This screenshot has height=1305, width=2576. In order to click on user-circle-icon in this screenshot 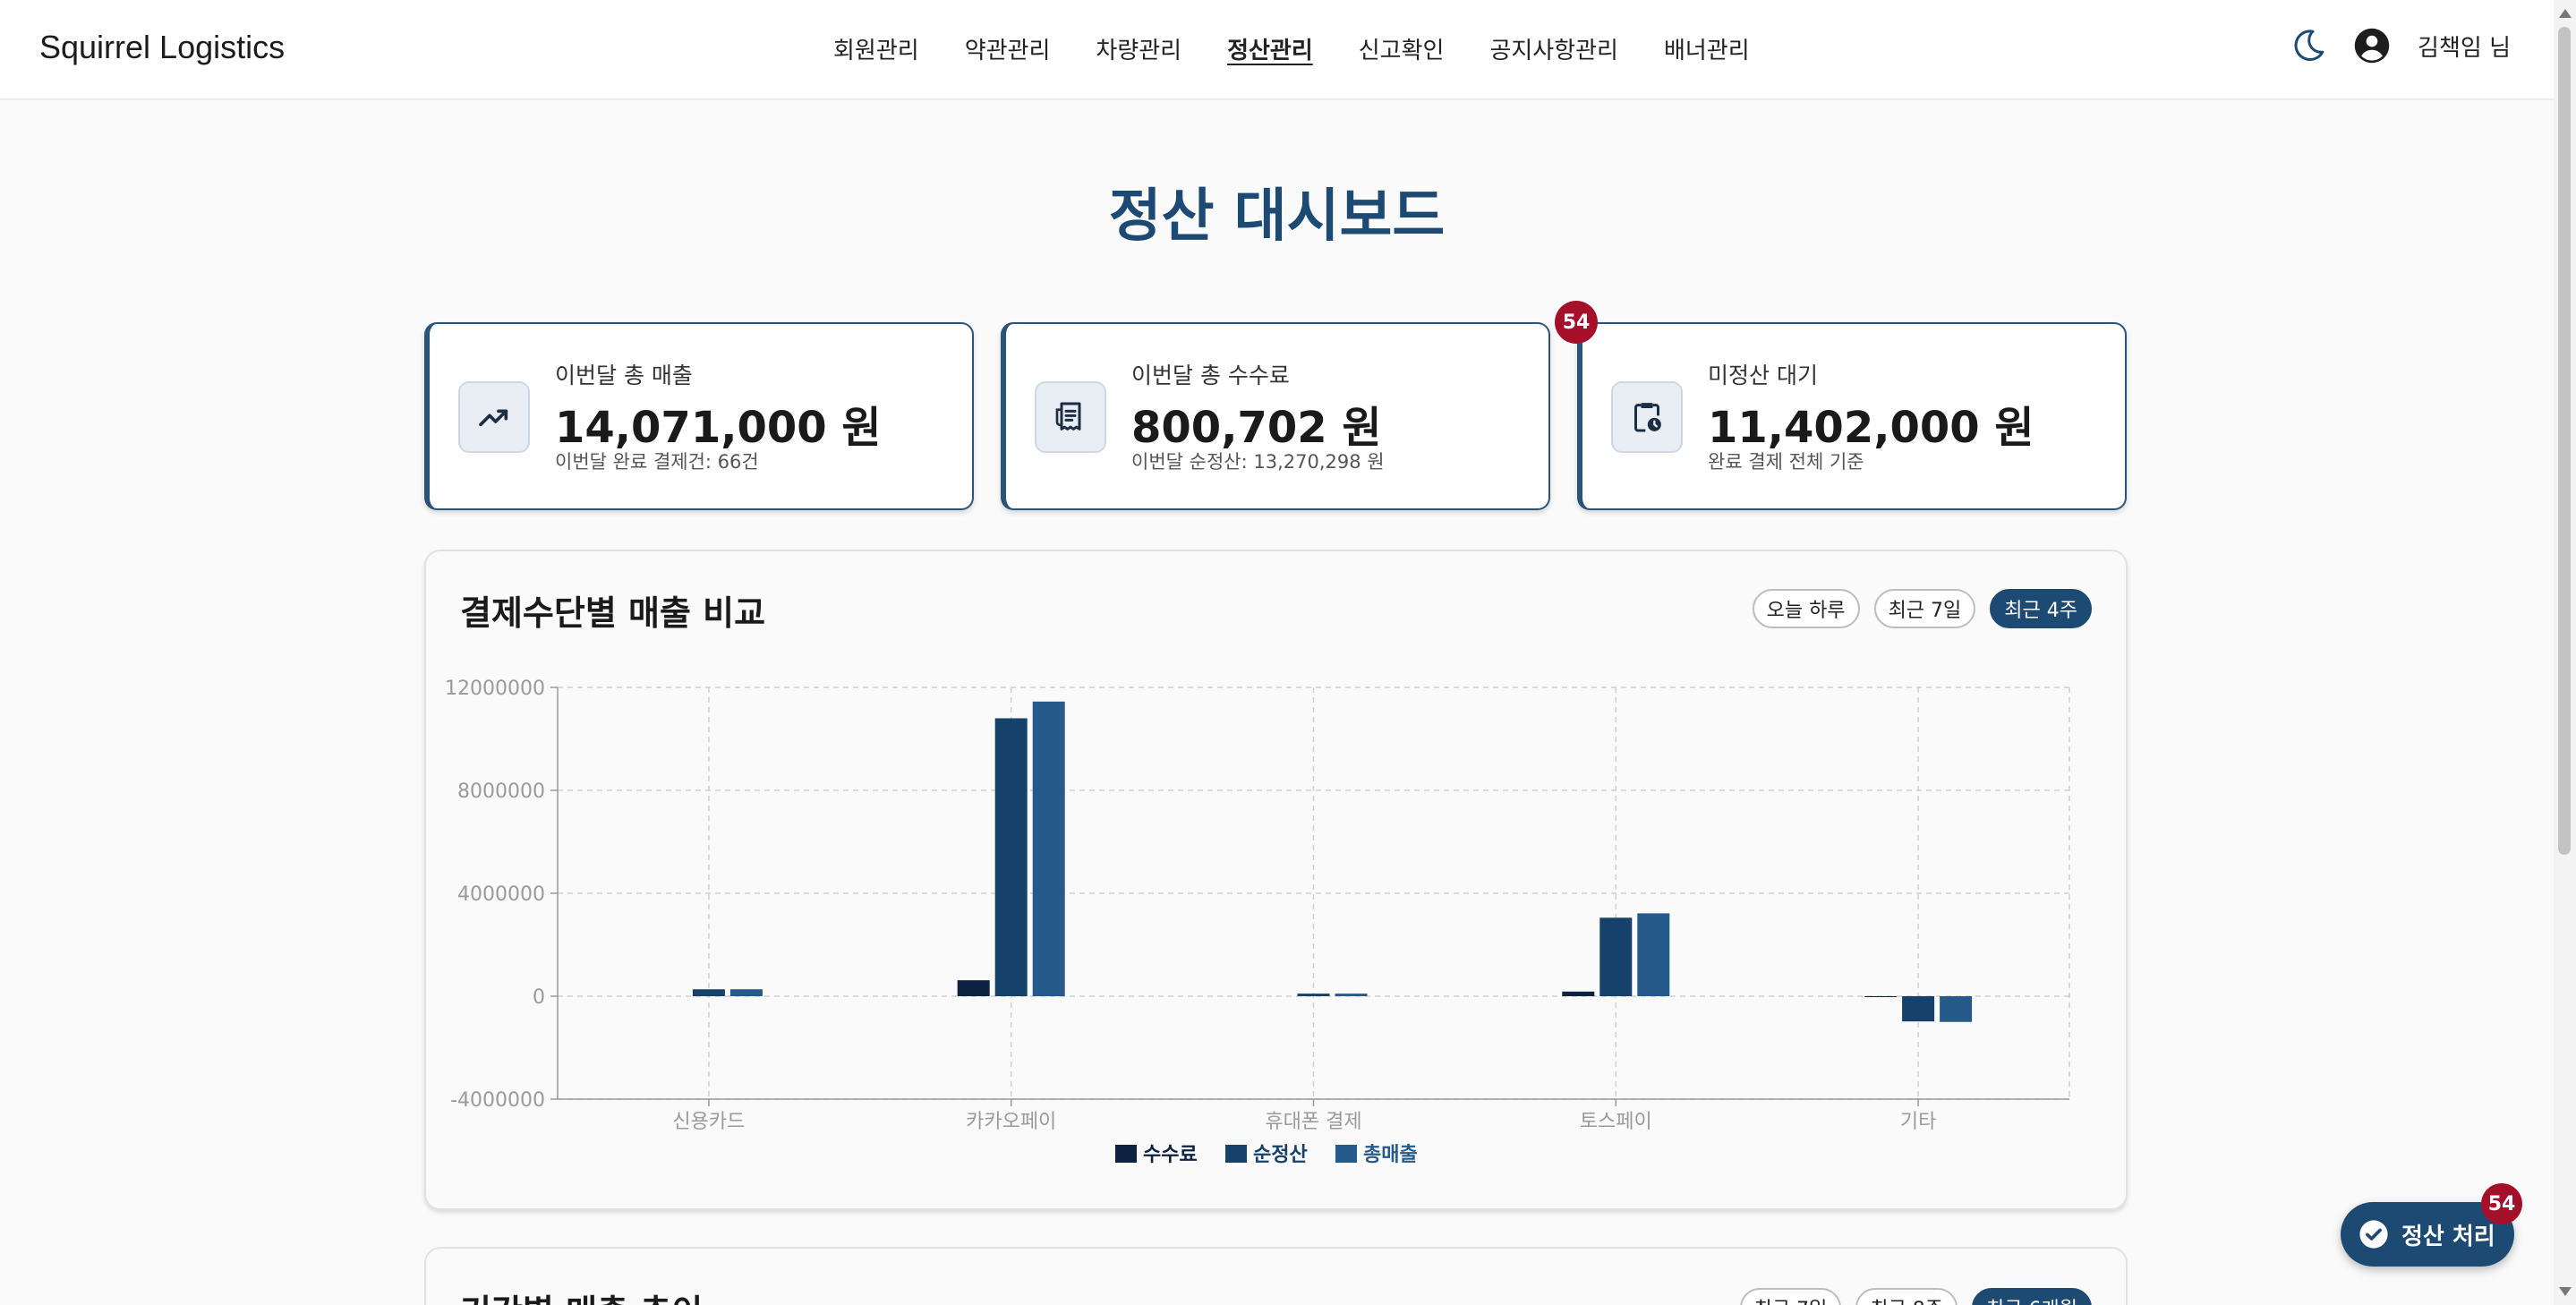, I will do `click(2372, 45)`.